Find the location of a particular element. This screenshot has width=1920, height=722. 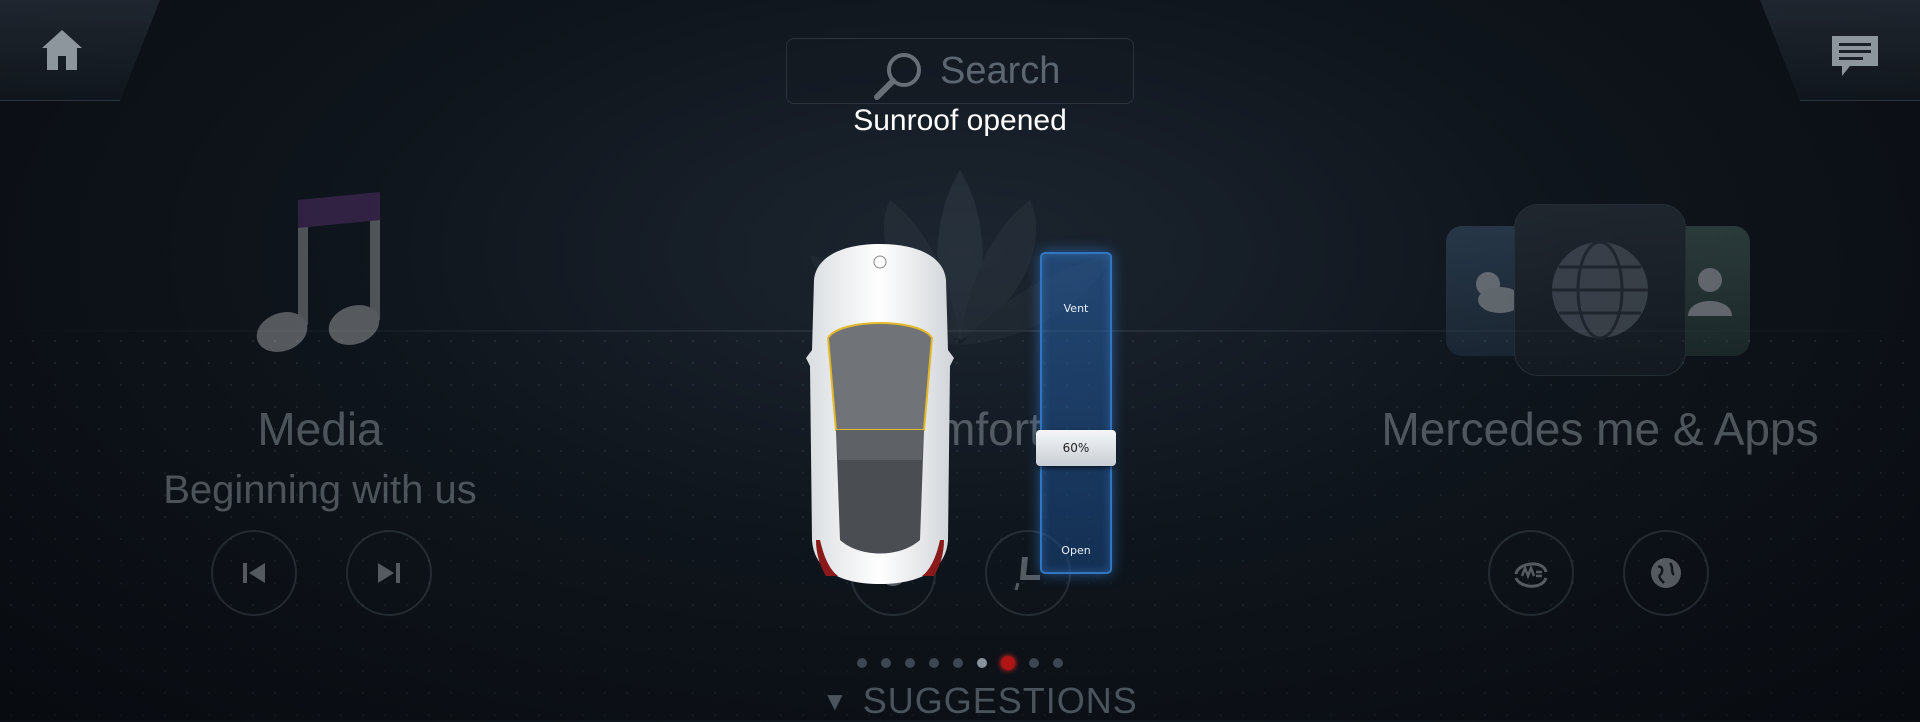

skip-next-button is located at coordinates (389, 573).